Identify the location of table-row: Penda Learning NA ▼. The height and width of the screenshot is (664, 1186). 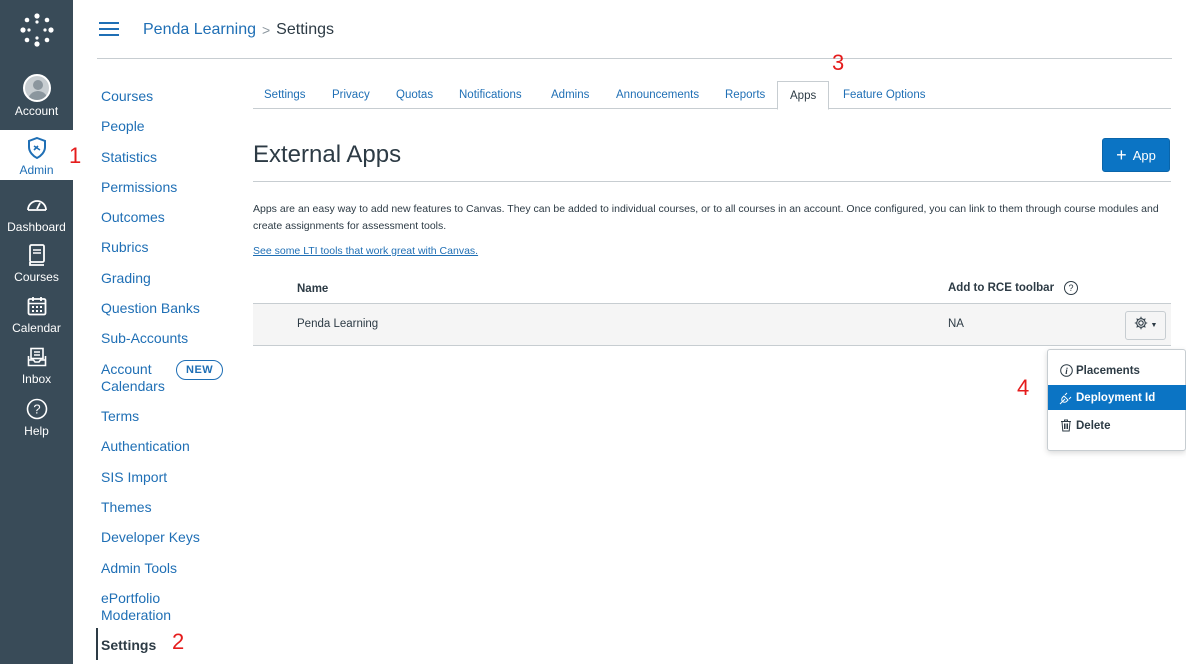
(712, 324).